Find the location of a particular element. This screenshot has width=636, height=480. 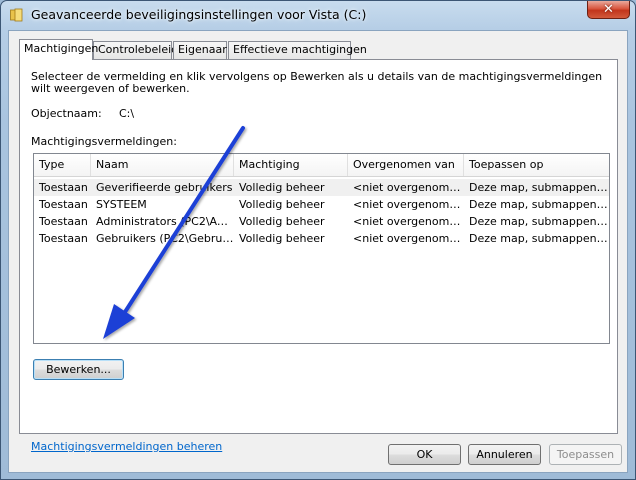

close-icon: ✕ is located at coordinates (608, 9).